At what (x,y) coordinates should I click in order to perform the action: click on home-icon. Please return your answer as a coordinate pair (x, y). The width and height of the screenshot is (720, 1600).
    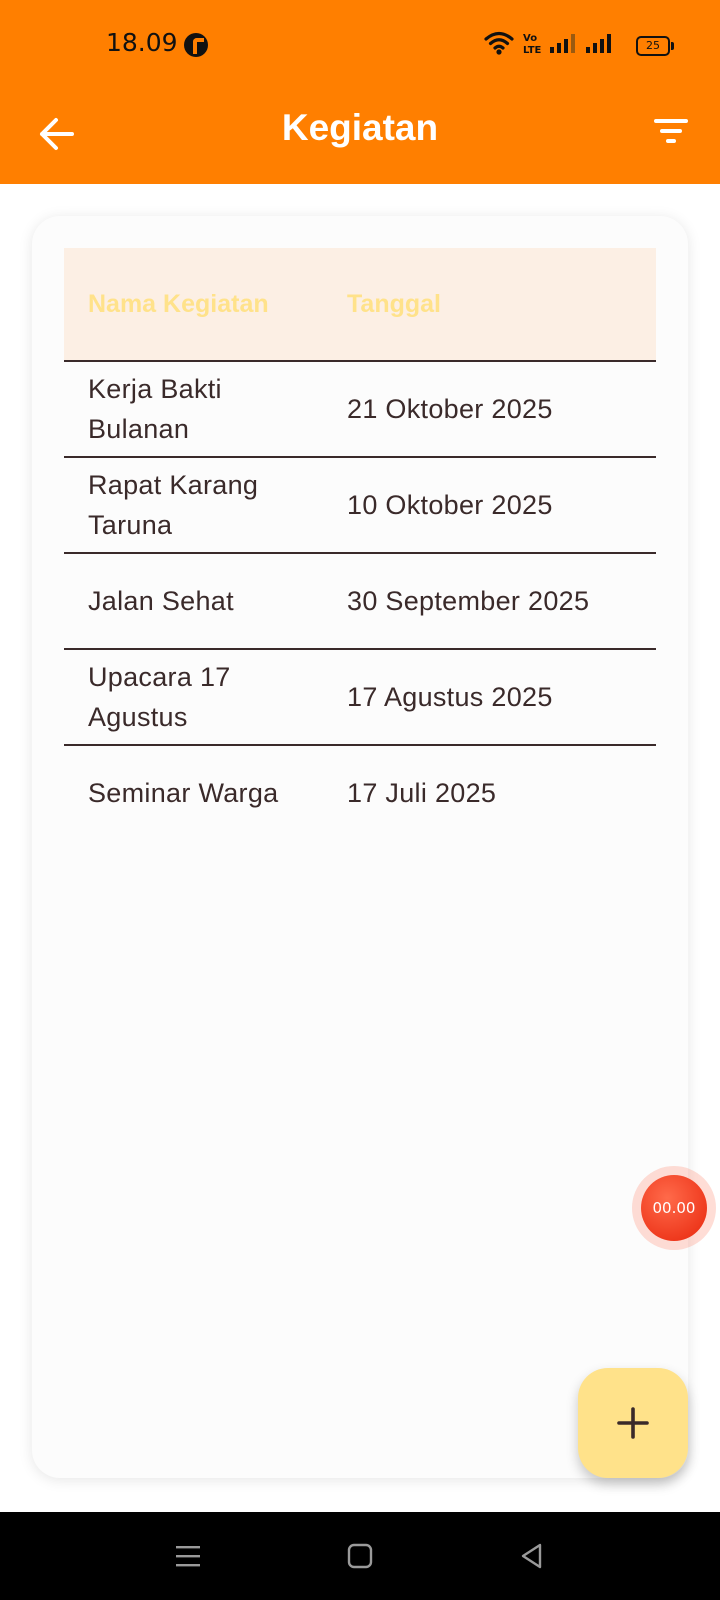
    Looking at the image, I should click on (360, 1556).